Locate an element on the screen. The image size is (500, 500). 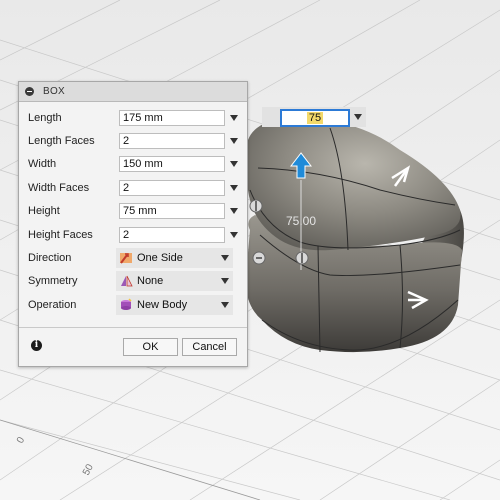
direction-row: Direction One Side is located at coordinates (133, 257).